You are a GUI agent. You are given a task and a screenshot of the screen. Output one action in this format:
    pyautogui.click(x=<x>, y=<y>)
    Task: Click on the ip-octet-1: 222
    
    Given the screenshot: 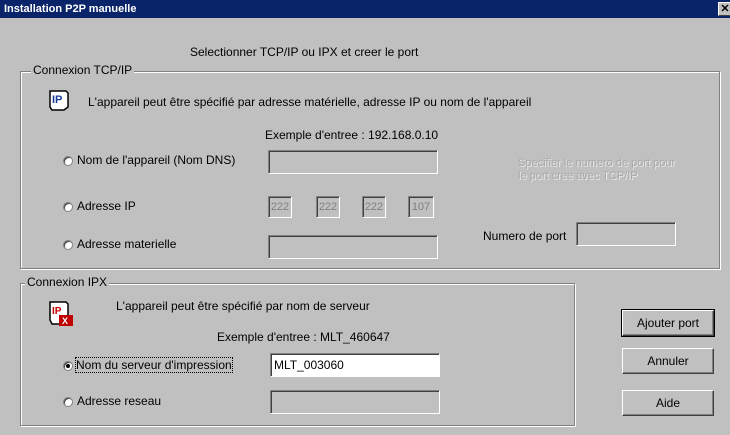 What is the action you would take?
    pyautogui.click(x=280, y=207)
    